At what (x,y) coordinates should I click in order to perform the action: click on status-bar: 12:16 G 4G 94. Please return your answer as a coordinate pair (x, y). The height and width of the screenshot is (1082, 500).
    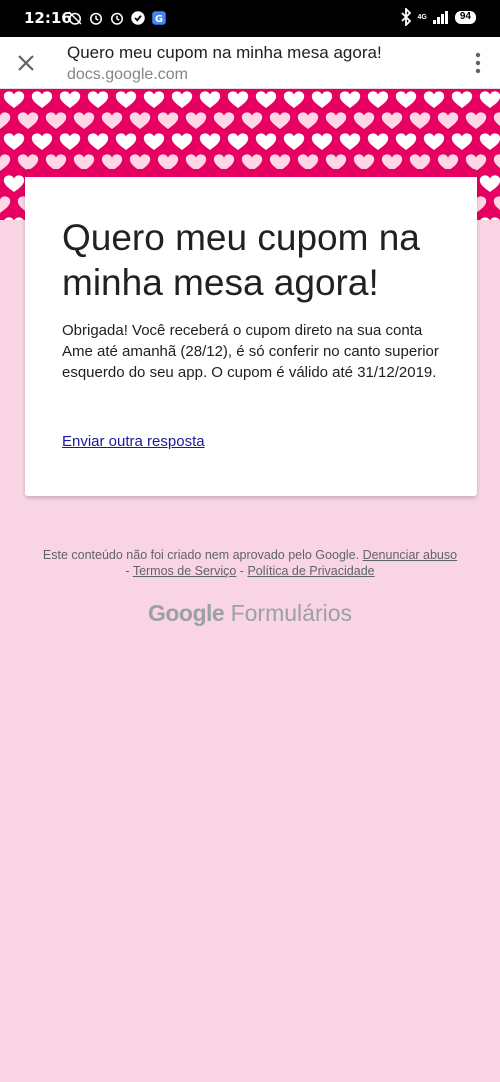
    Looking at the image, I should click on (250, 18).